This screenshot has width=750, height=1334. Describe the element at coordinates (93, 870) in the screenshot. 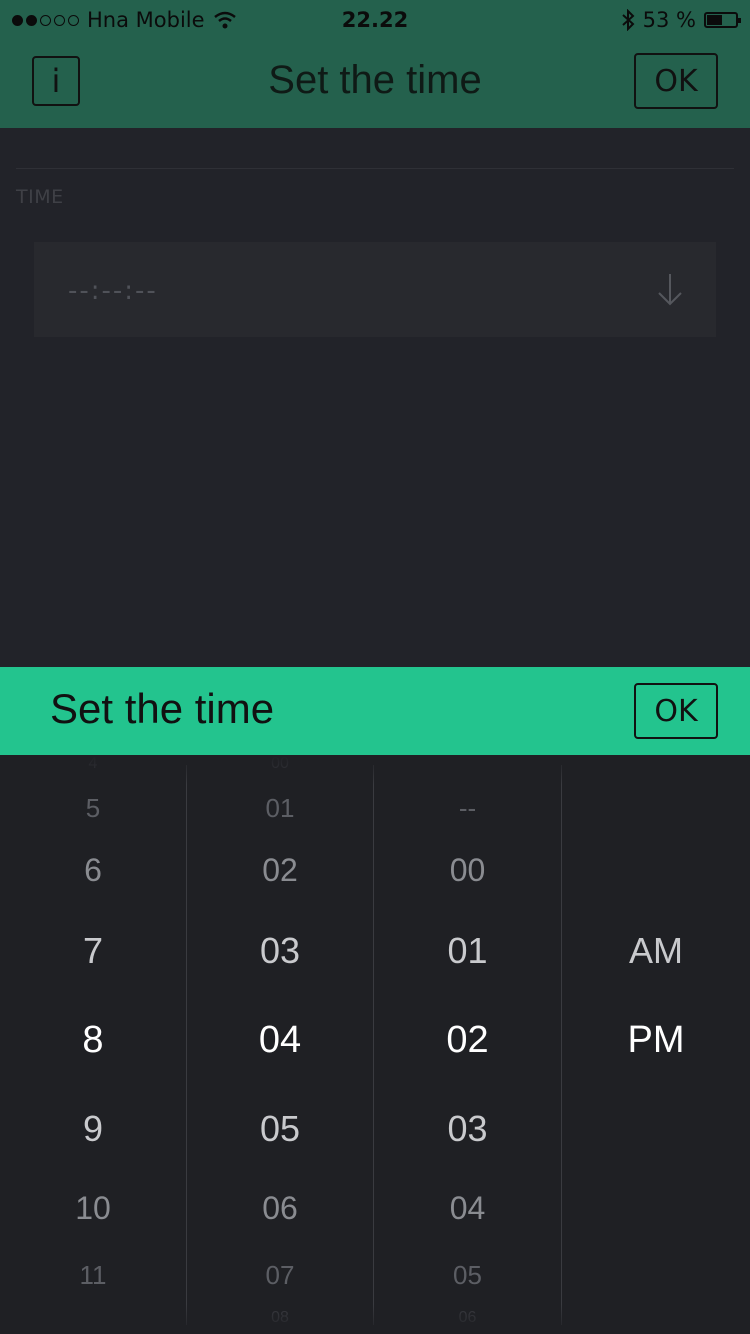

I see `hour-option: 6` at that location.